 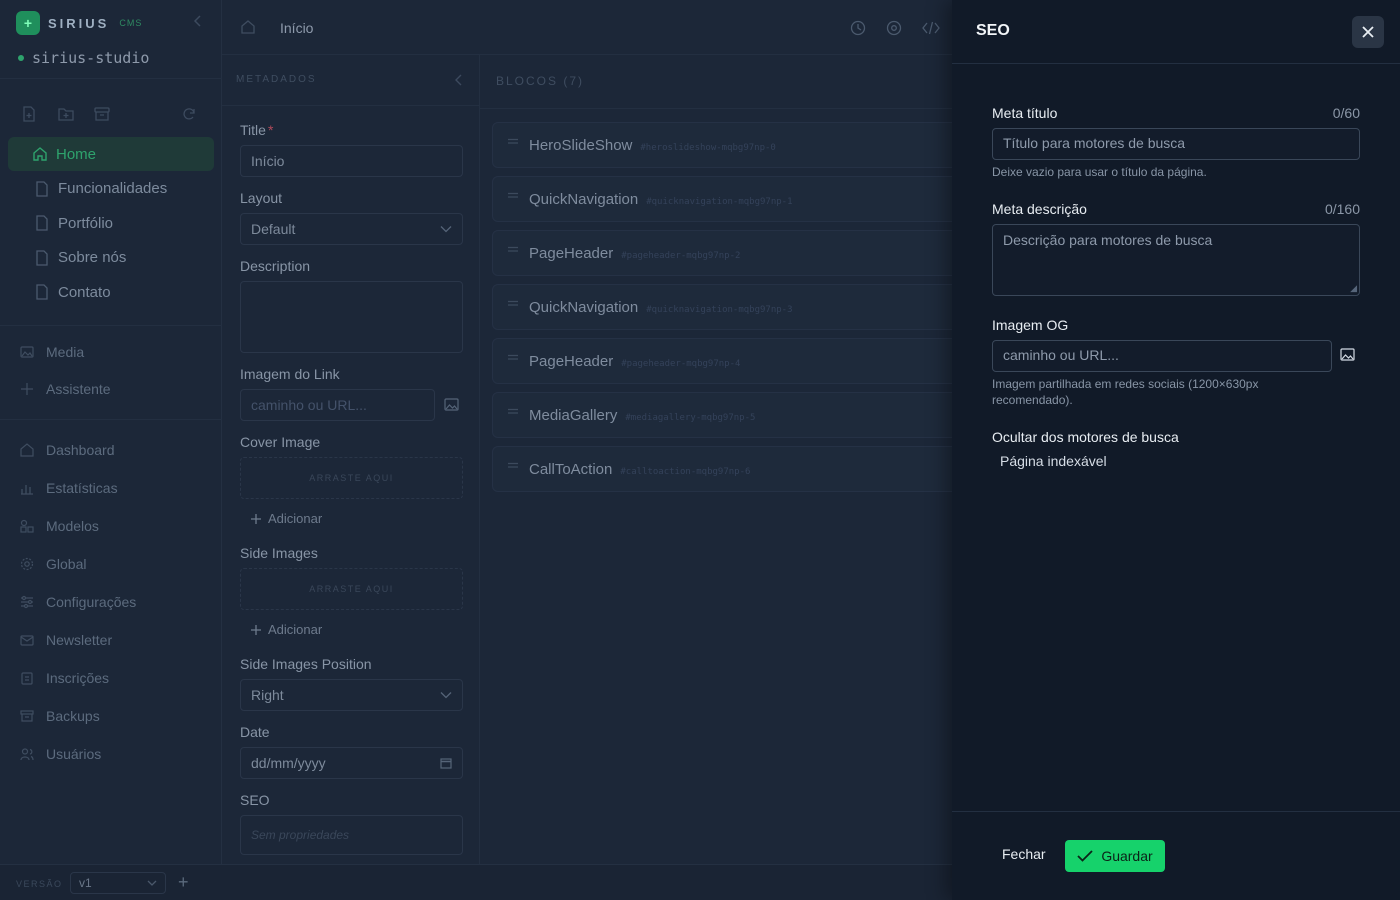 I want to click on layout-select: Default, so click(x=351, y=229).